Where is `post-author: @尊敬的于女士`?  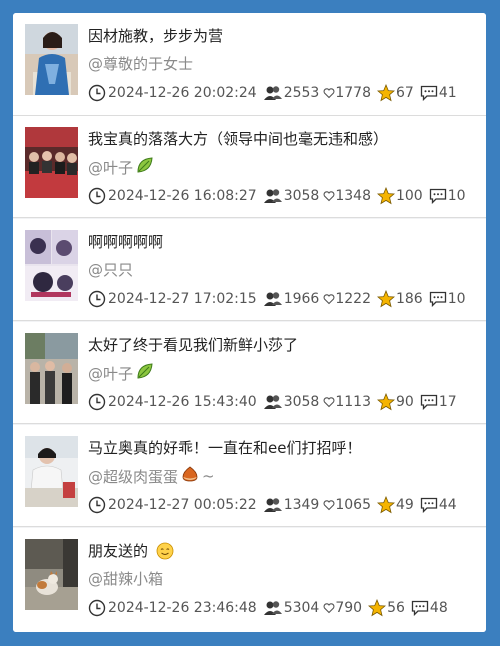 post-author: @尊敬的于女士 is located at coordinates (140, 63).